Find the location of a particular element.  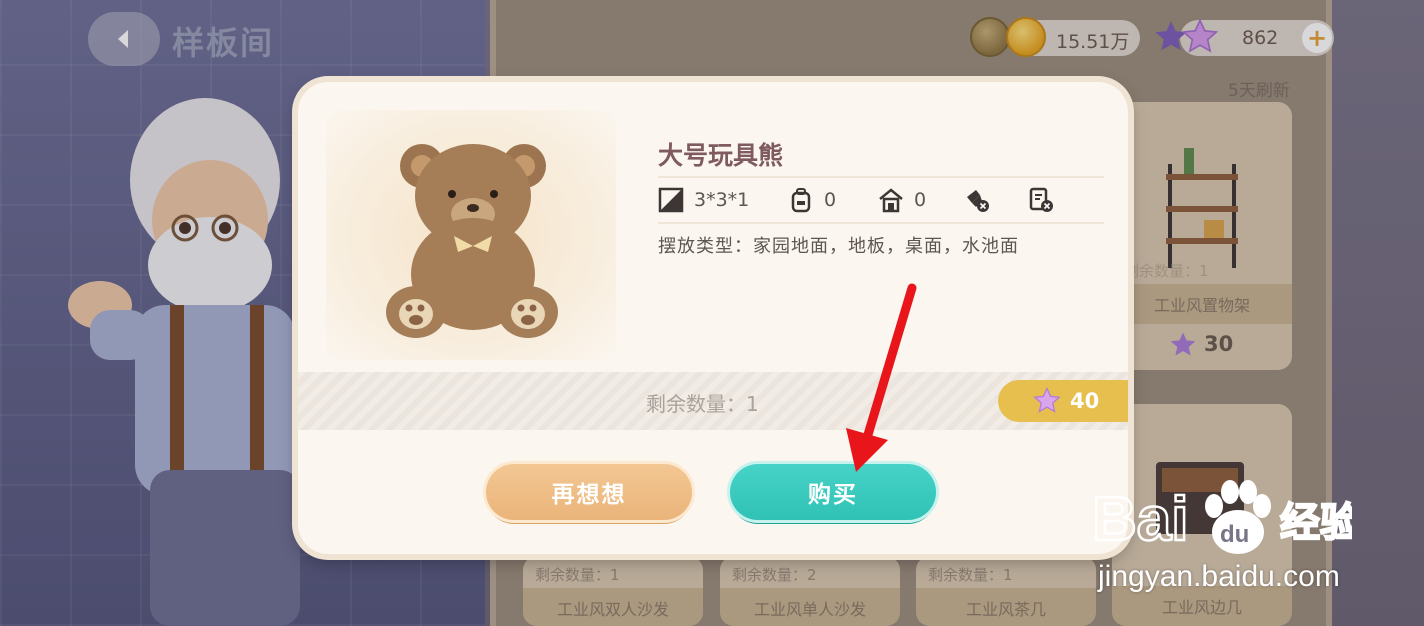

item-name: 大号玩具熊 is located at coordinates (721, 155).